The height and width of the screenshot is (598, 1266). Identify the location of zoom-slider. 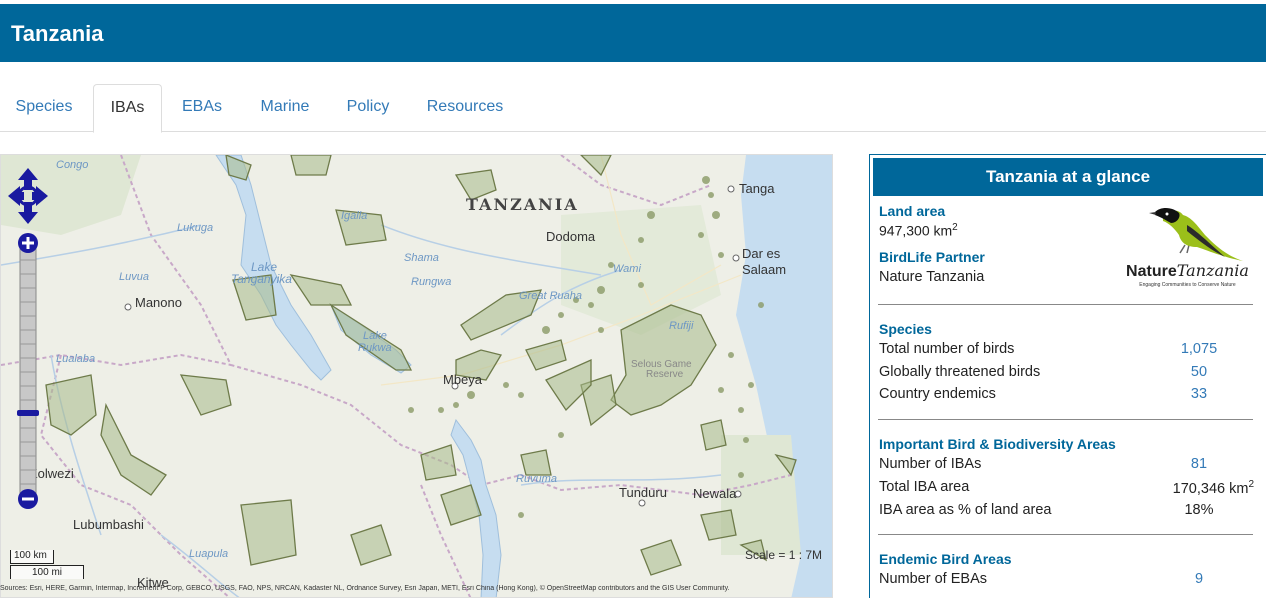
(28, 371).